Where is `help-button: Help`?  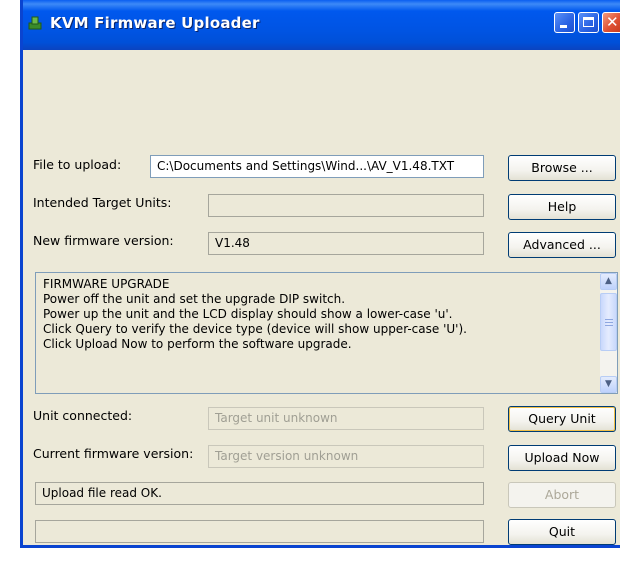
help-button: Help is located at coordinates (562, 207).